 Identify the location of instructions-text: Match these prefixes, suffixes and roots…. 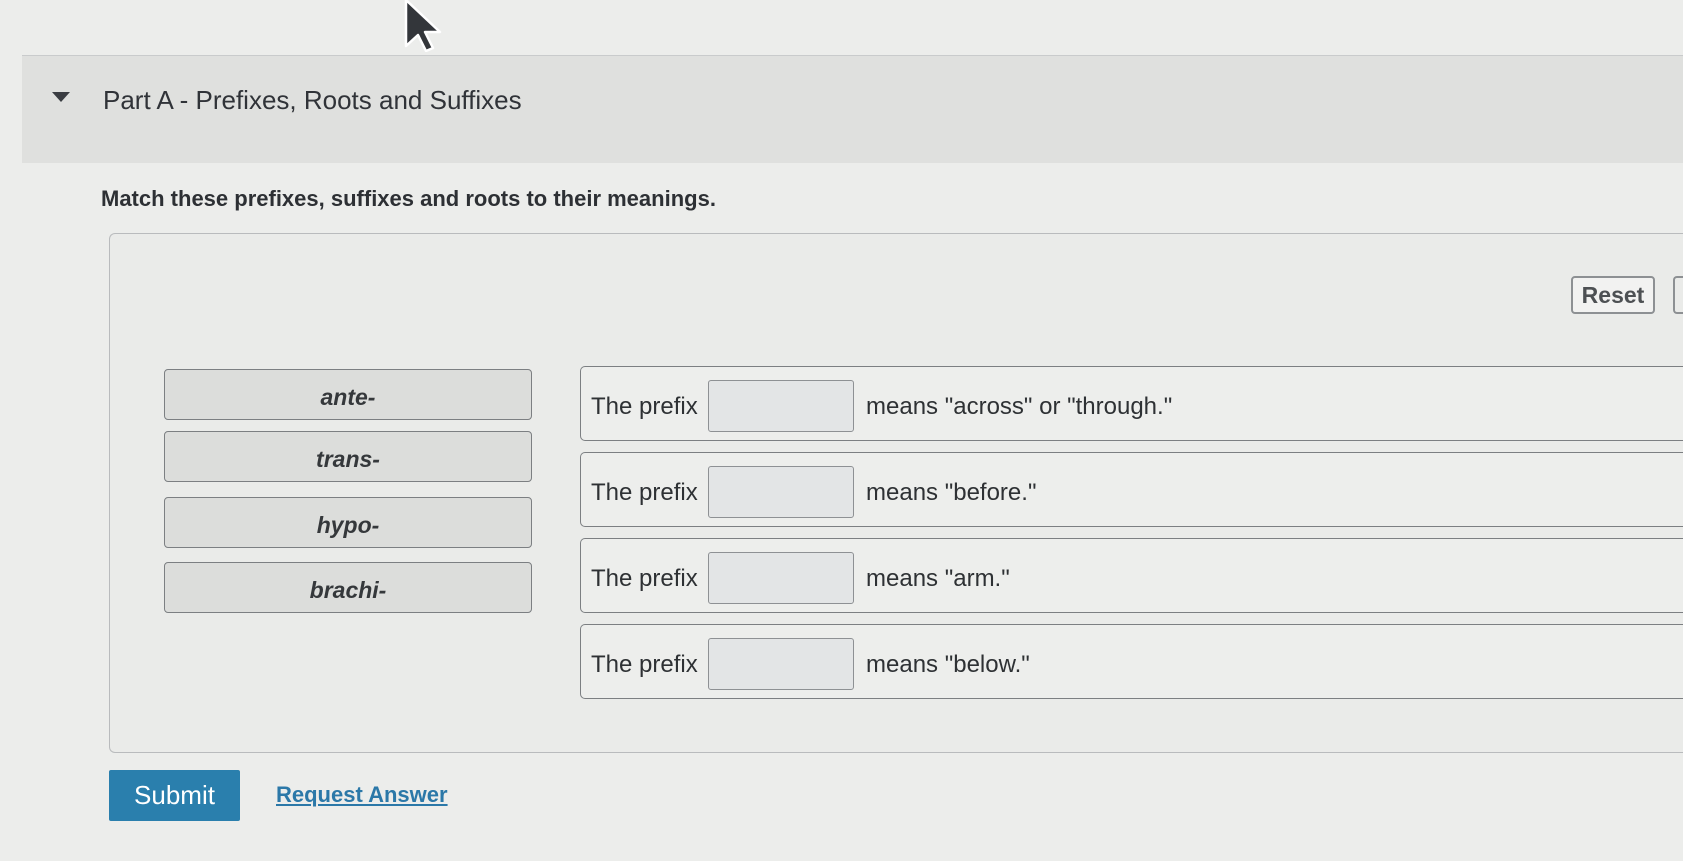
(408, 198).